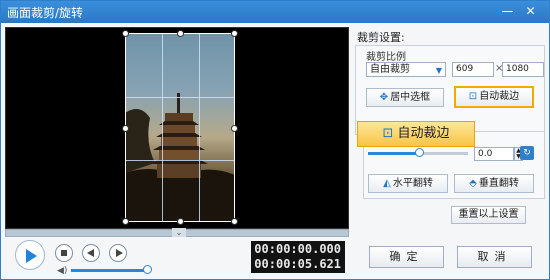 Image resolution: width=550 pixels, height=280 pixels. I want to click on cancel-button: 取消, so click(494, 257).